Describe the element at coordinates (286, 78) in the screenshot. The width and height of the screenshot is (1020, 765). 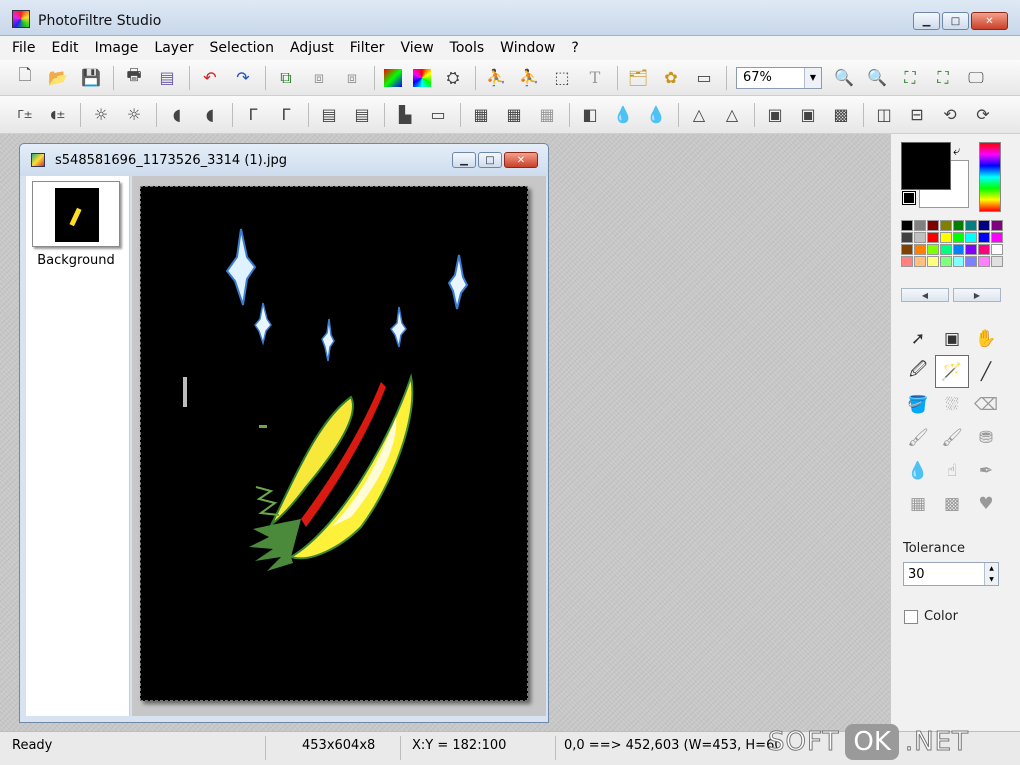
I see `copy-icon: ⧉` at that location.